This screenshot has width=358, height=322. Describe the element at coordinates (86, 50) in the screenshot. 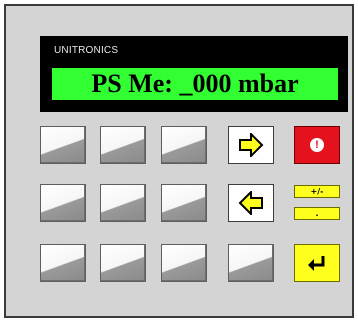

I see `brand-label: UNITRONICS` at that location.